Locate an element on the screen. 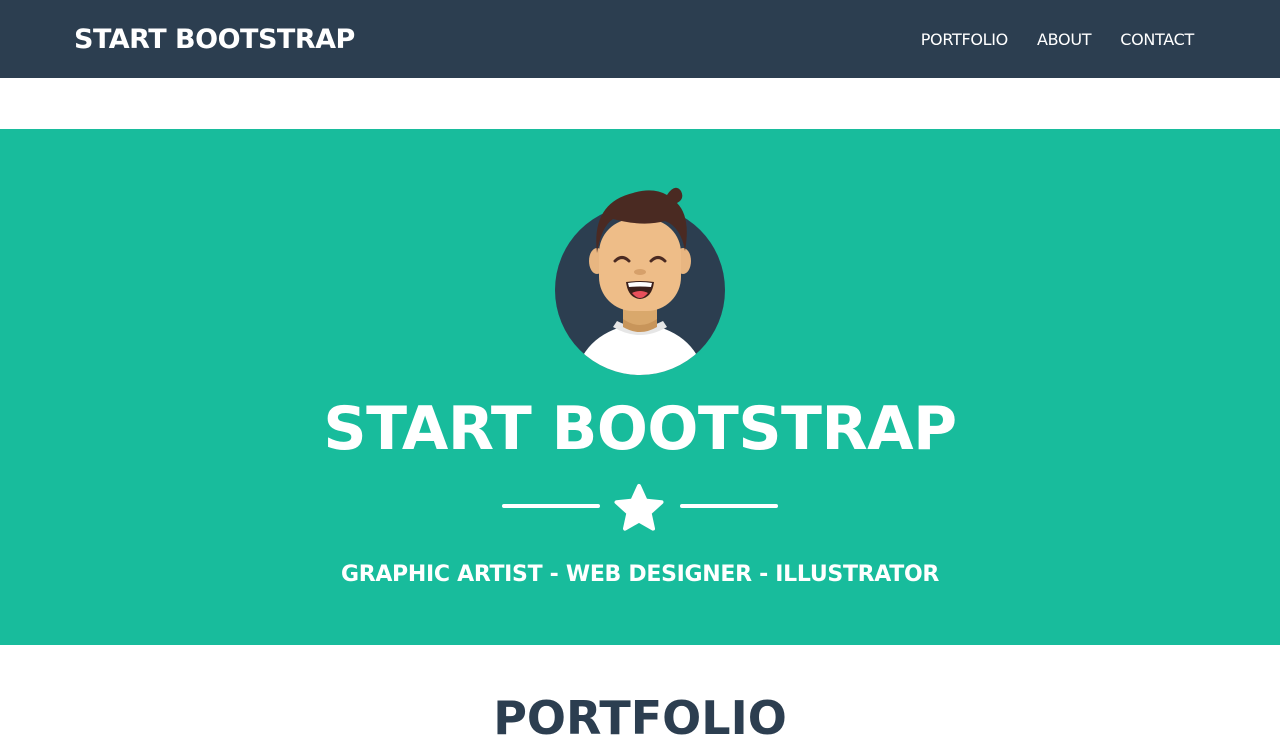 Image resolution: width=1280 pixels, height=746 pixels. navbar: START BOOTSTRAP PORTFOLIO ABOUT CONTACT is located at coordinates (640, 39).